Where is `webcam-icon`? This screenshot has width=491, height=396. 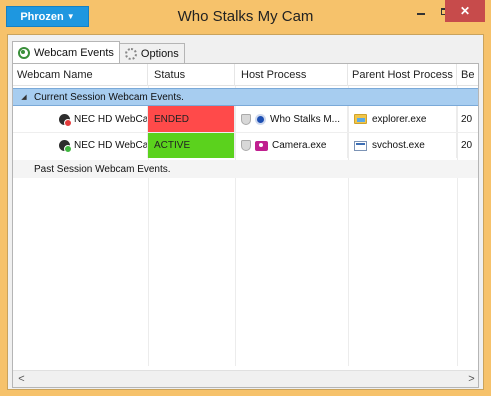
webcam-icon is located at coordinates (24, 52).